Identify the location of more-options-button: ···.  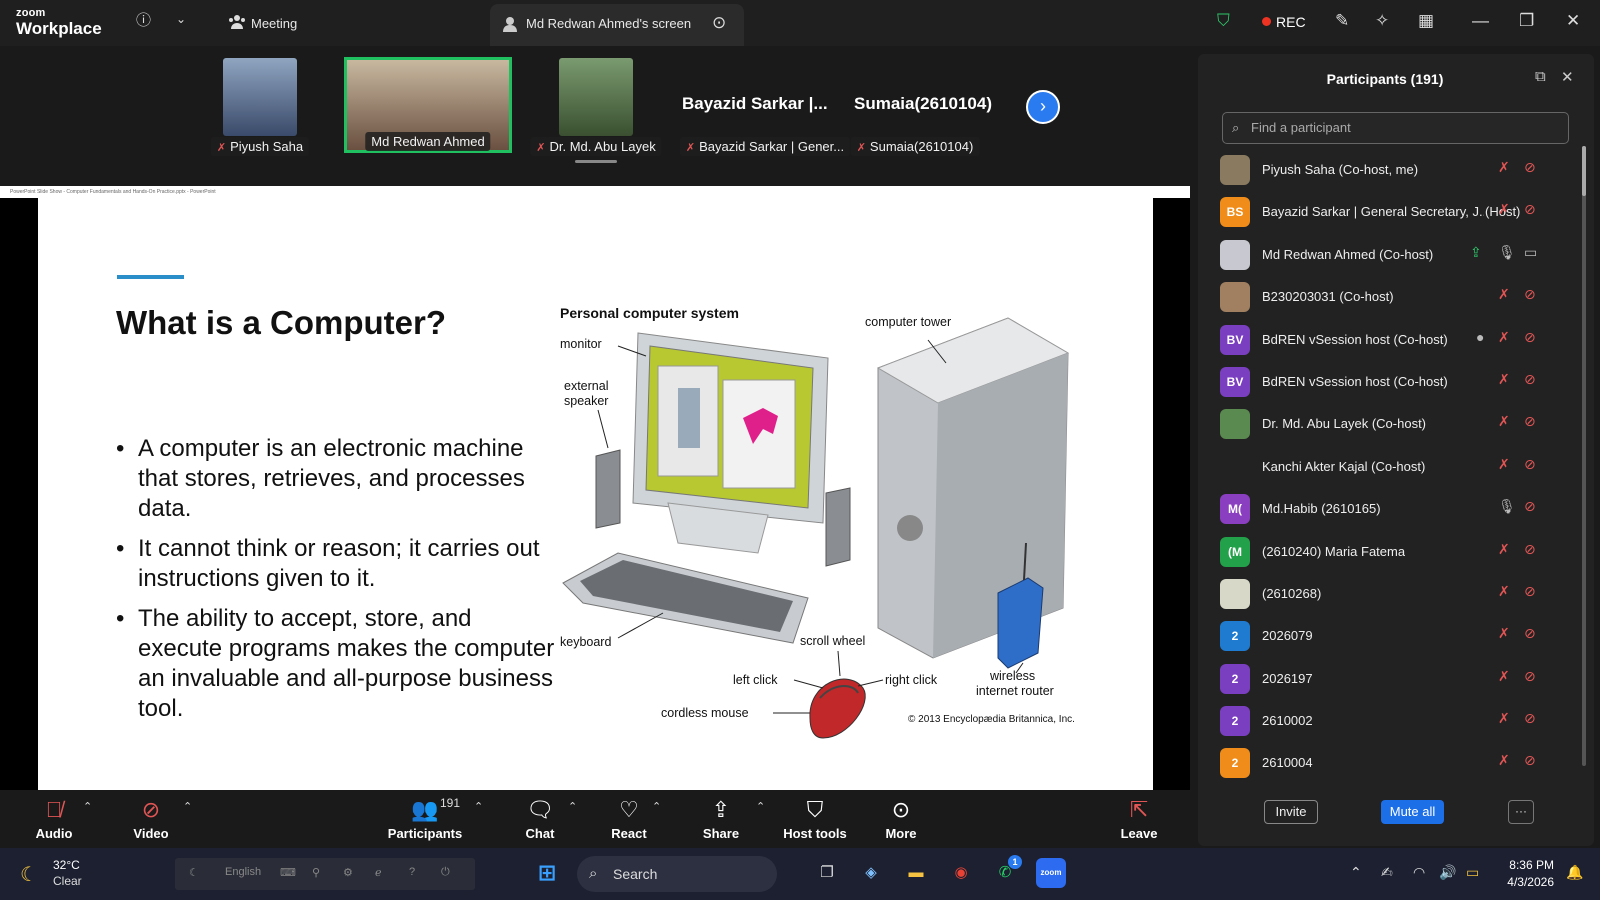
(1521, 812).